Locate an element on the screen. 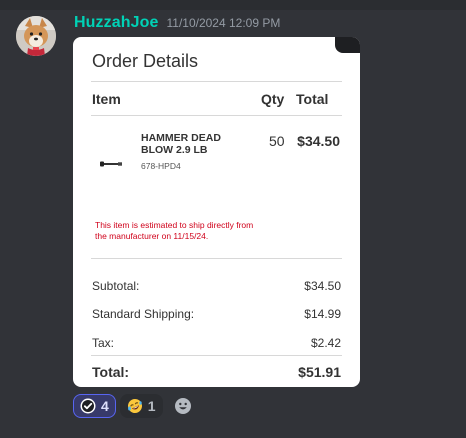  attachment-corner is located at coordinates (347, 45).